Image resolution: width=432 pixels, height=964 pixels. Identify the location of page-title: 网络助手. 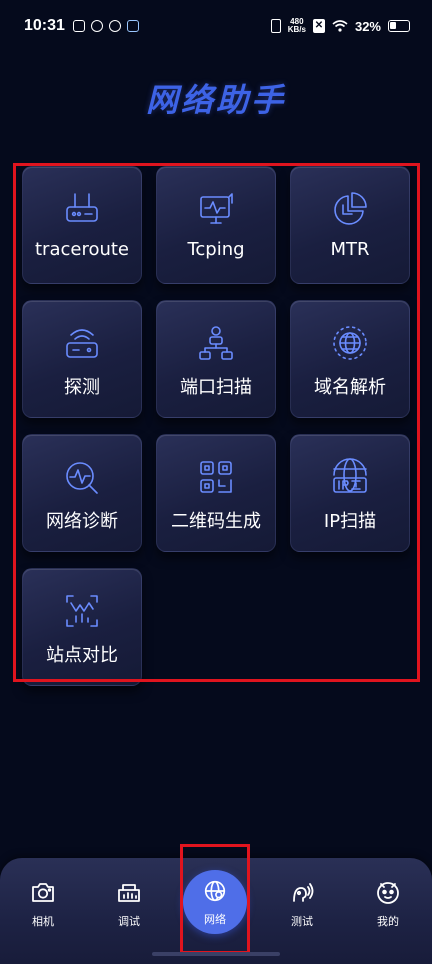
(215, 100).